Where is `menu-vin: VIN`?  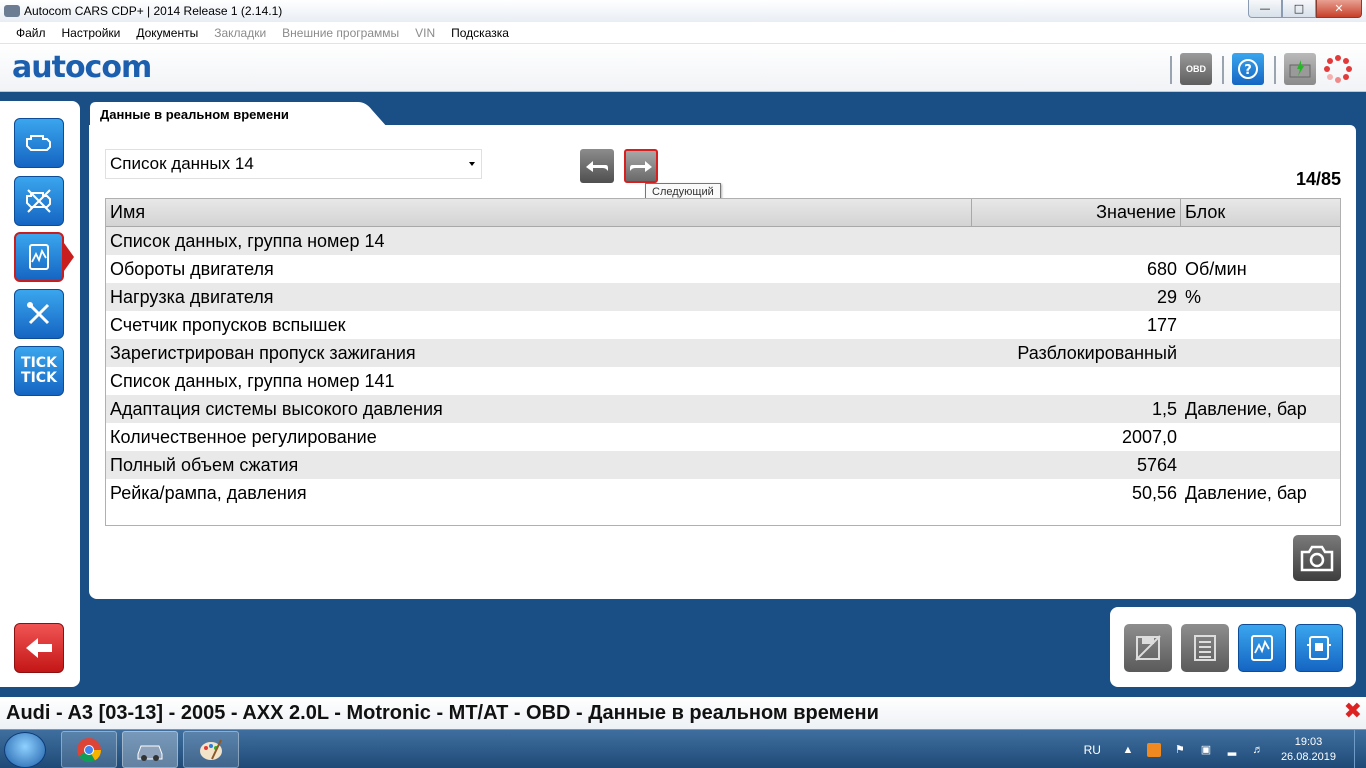 menu-vin: VIN is located at coordinates (425, 33).